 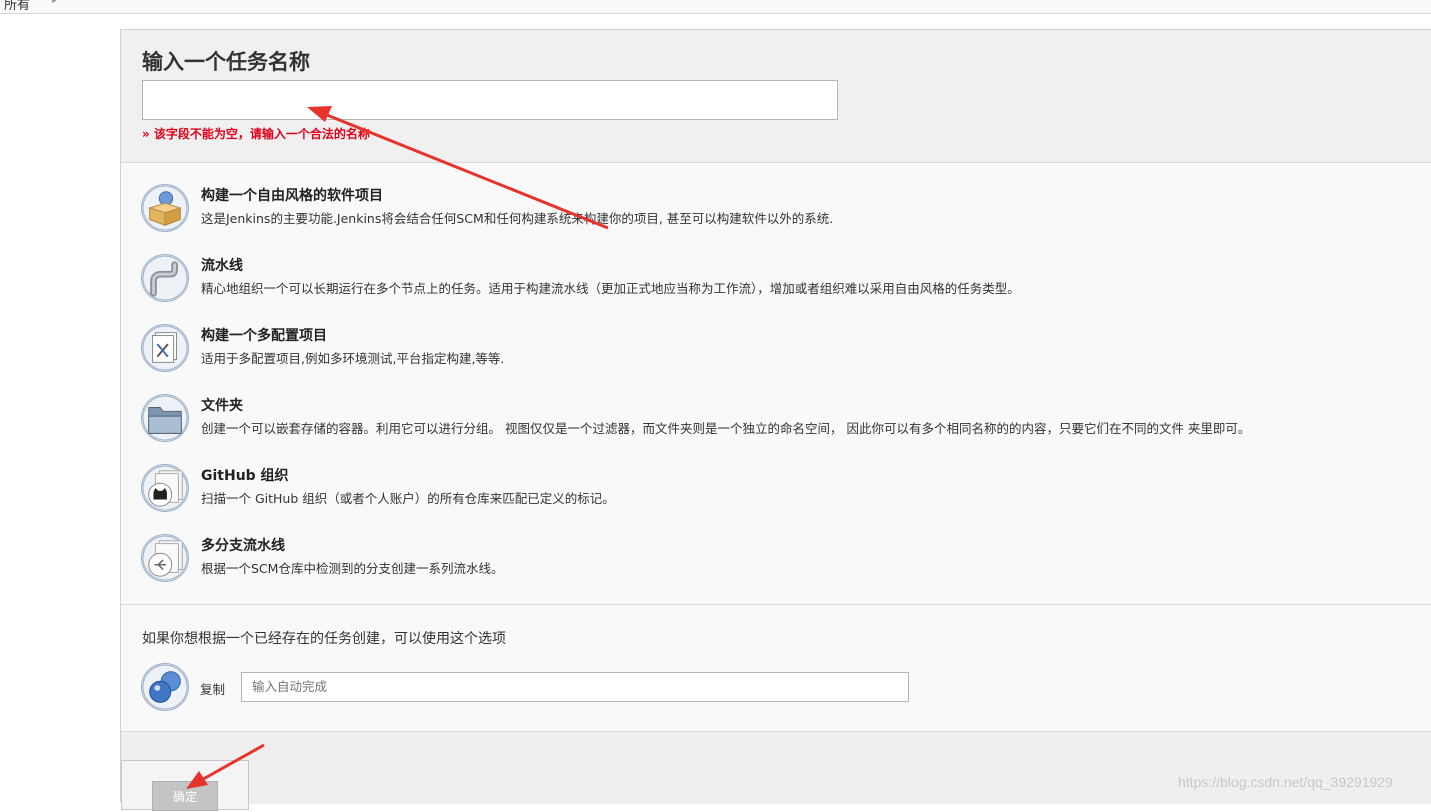 What do you see at coordinates (245, 476) in the screenshot?
I see `type-name: GitHub 组织` at bounding box center [245, 476].